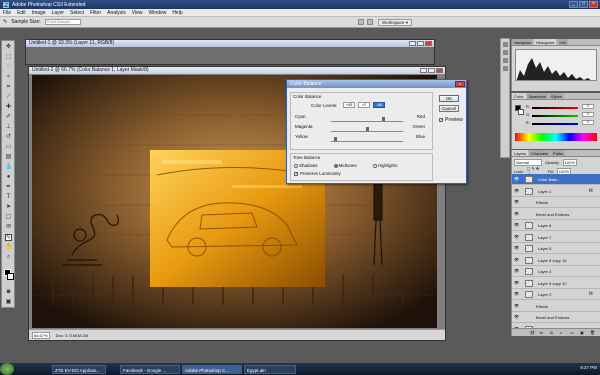  What do you see at coordinates (368, 129) in the screenshot?
I see `magenta-green-thumb` at bounding box center [368, 129].